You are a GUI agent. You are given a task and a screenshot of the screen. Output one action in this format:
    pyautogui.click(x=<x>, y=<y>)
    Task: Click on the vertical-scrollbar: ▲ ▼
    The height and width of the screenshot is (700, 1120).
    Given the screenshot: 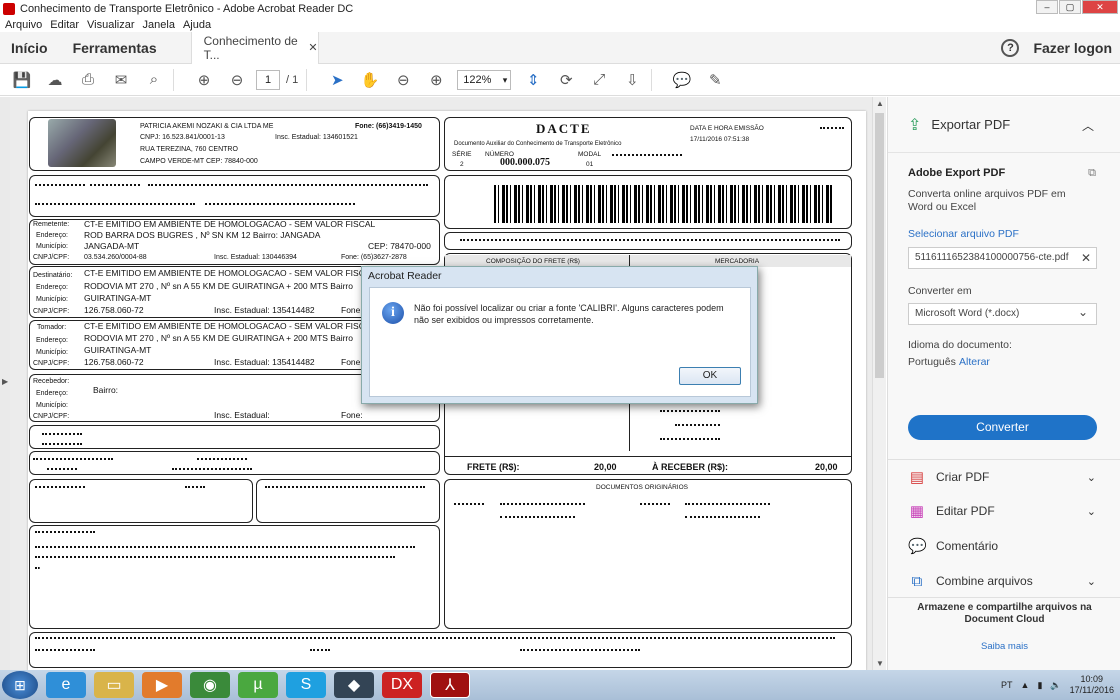 What is the action you would take?
    pyautogui.click(x=879, y=383)
    